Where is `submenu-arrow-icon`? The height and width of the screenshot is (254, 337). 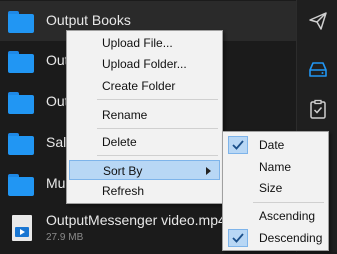
submenu-arrow-icon is located at coordinates (208, 171).